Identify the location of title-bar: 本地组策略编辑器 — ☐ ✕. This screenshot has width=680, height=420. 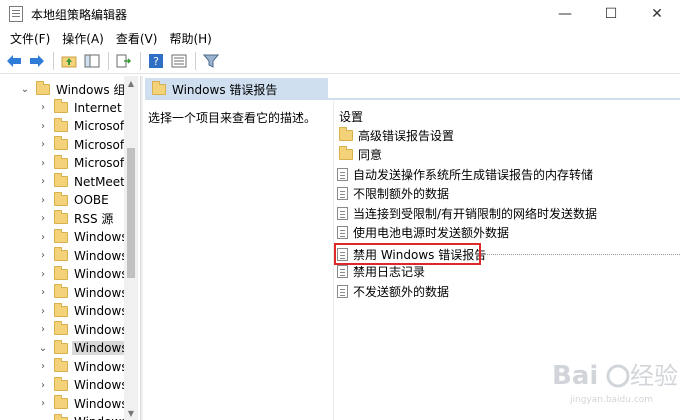
(340, 14).